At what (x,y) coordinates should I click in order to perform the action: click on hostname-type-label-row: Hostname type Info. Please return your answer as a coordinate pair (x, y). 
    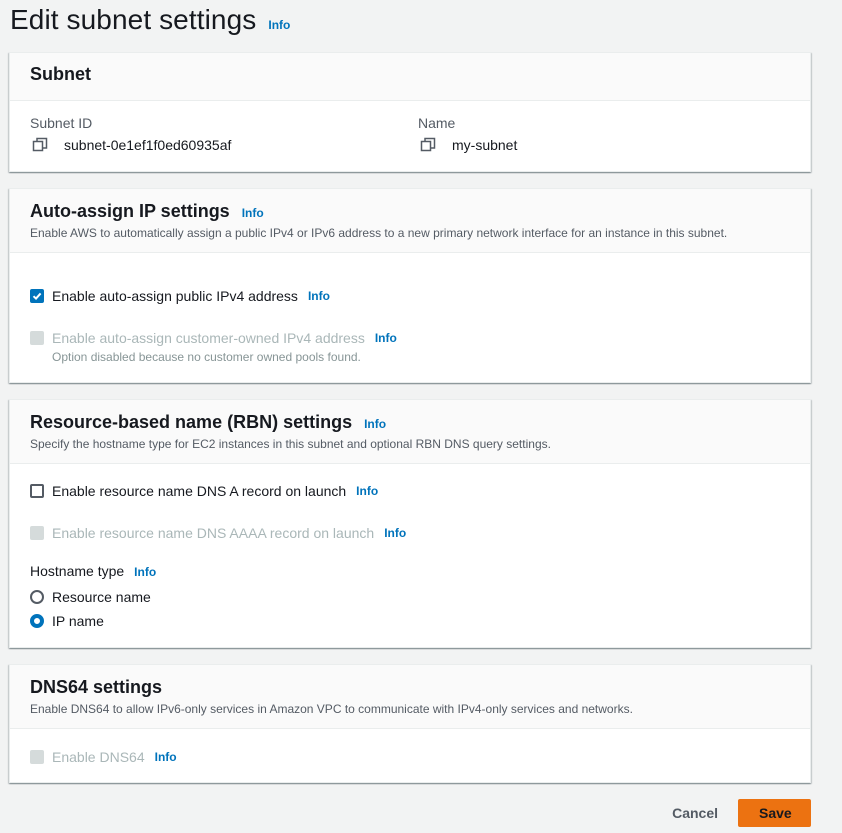
    Looking at the image, I should click on (93, 571).